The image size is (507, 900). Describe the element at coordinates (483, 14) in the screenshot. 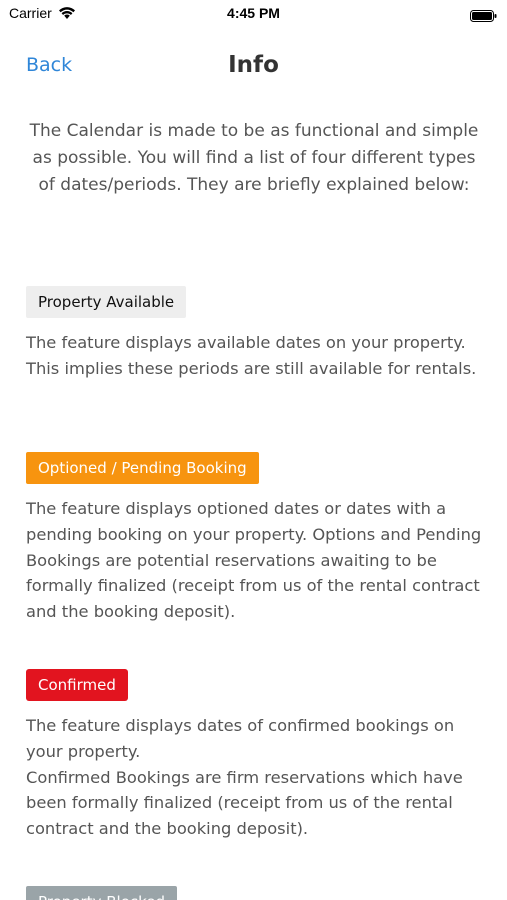

I see `battery-icon` at that location.